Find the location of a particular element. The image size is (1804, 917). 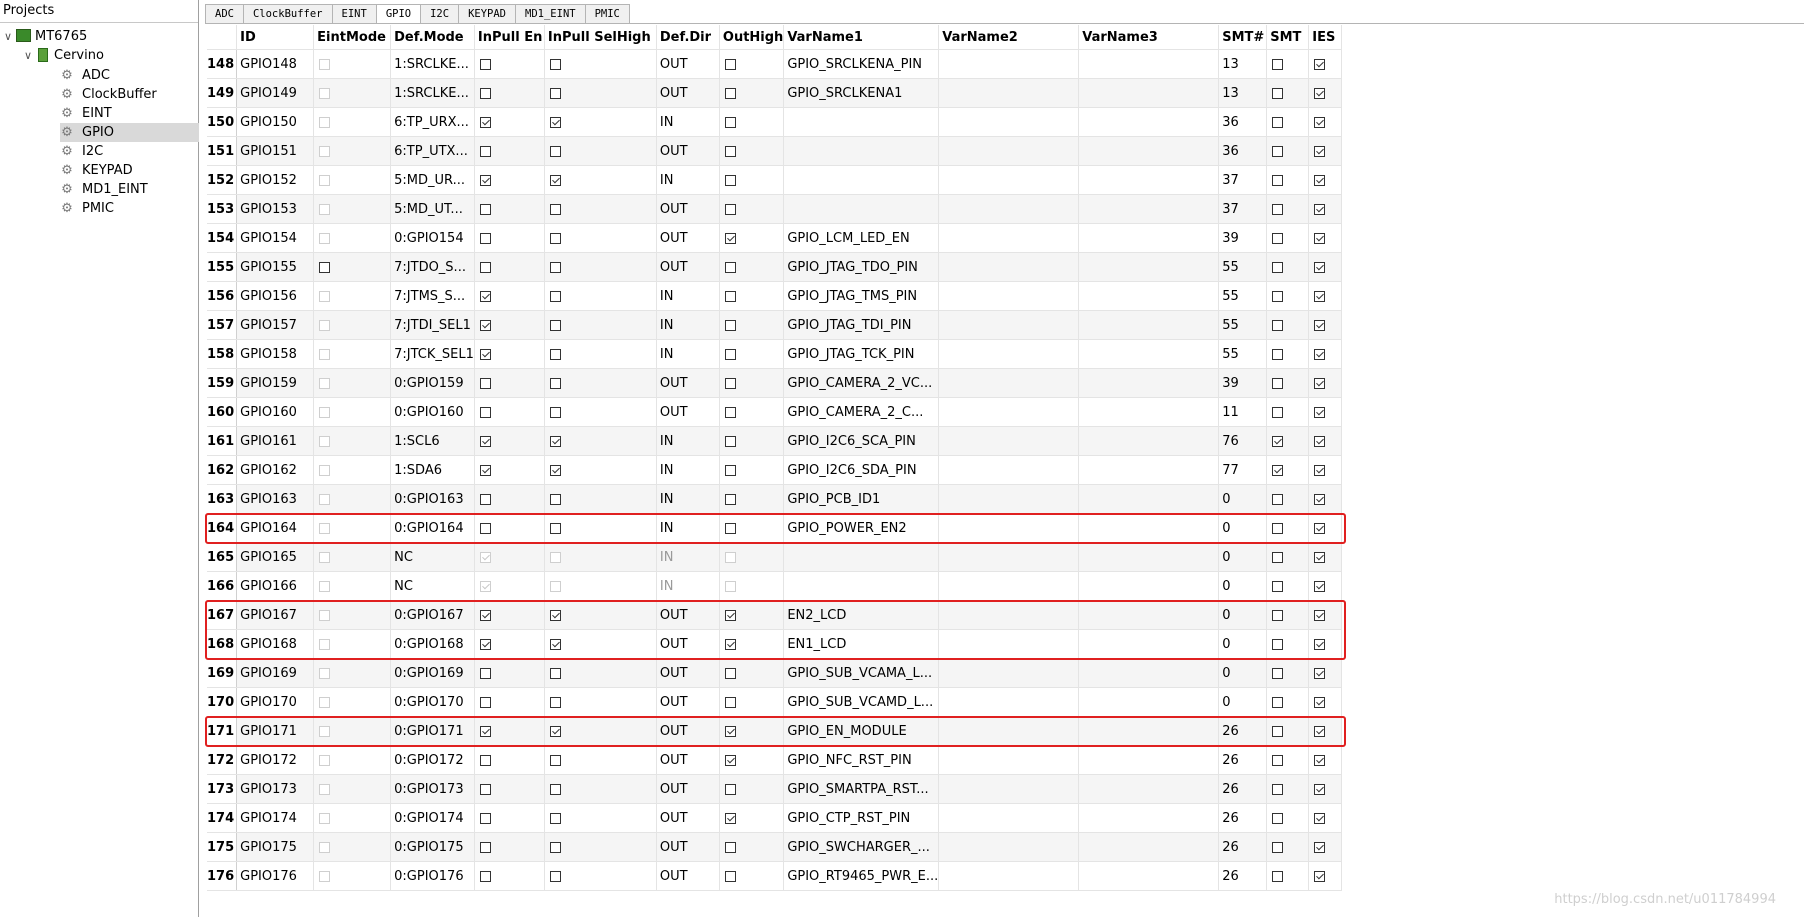

id-cell: GPIO160 is located at coordinates (275, 412).